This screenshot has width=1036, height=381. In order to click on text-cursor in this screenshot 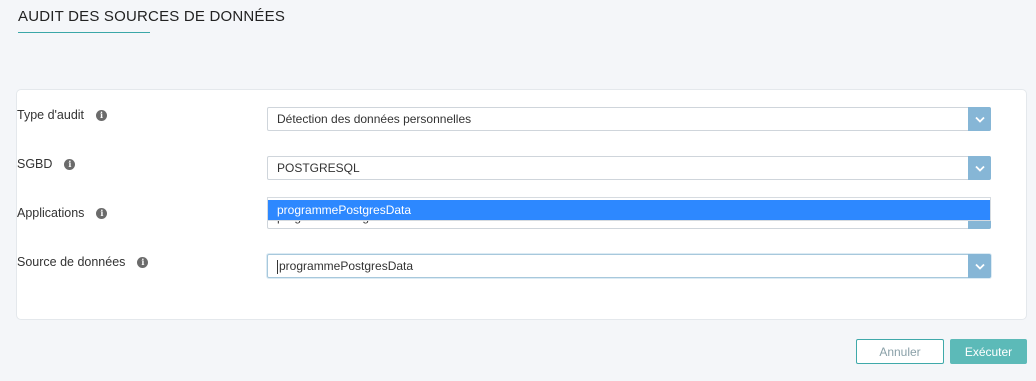, I will do `click(277, 266)`.